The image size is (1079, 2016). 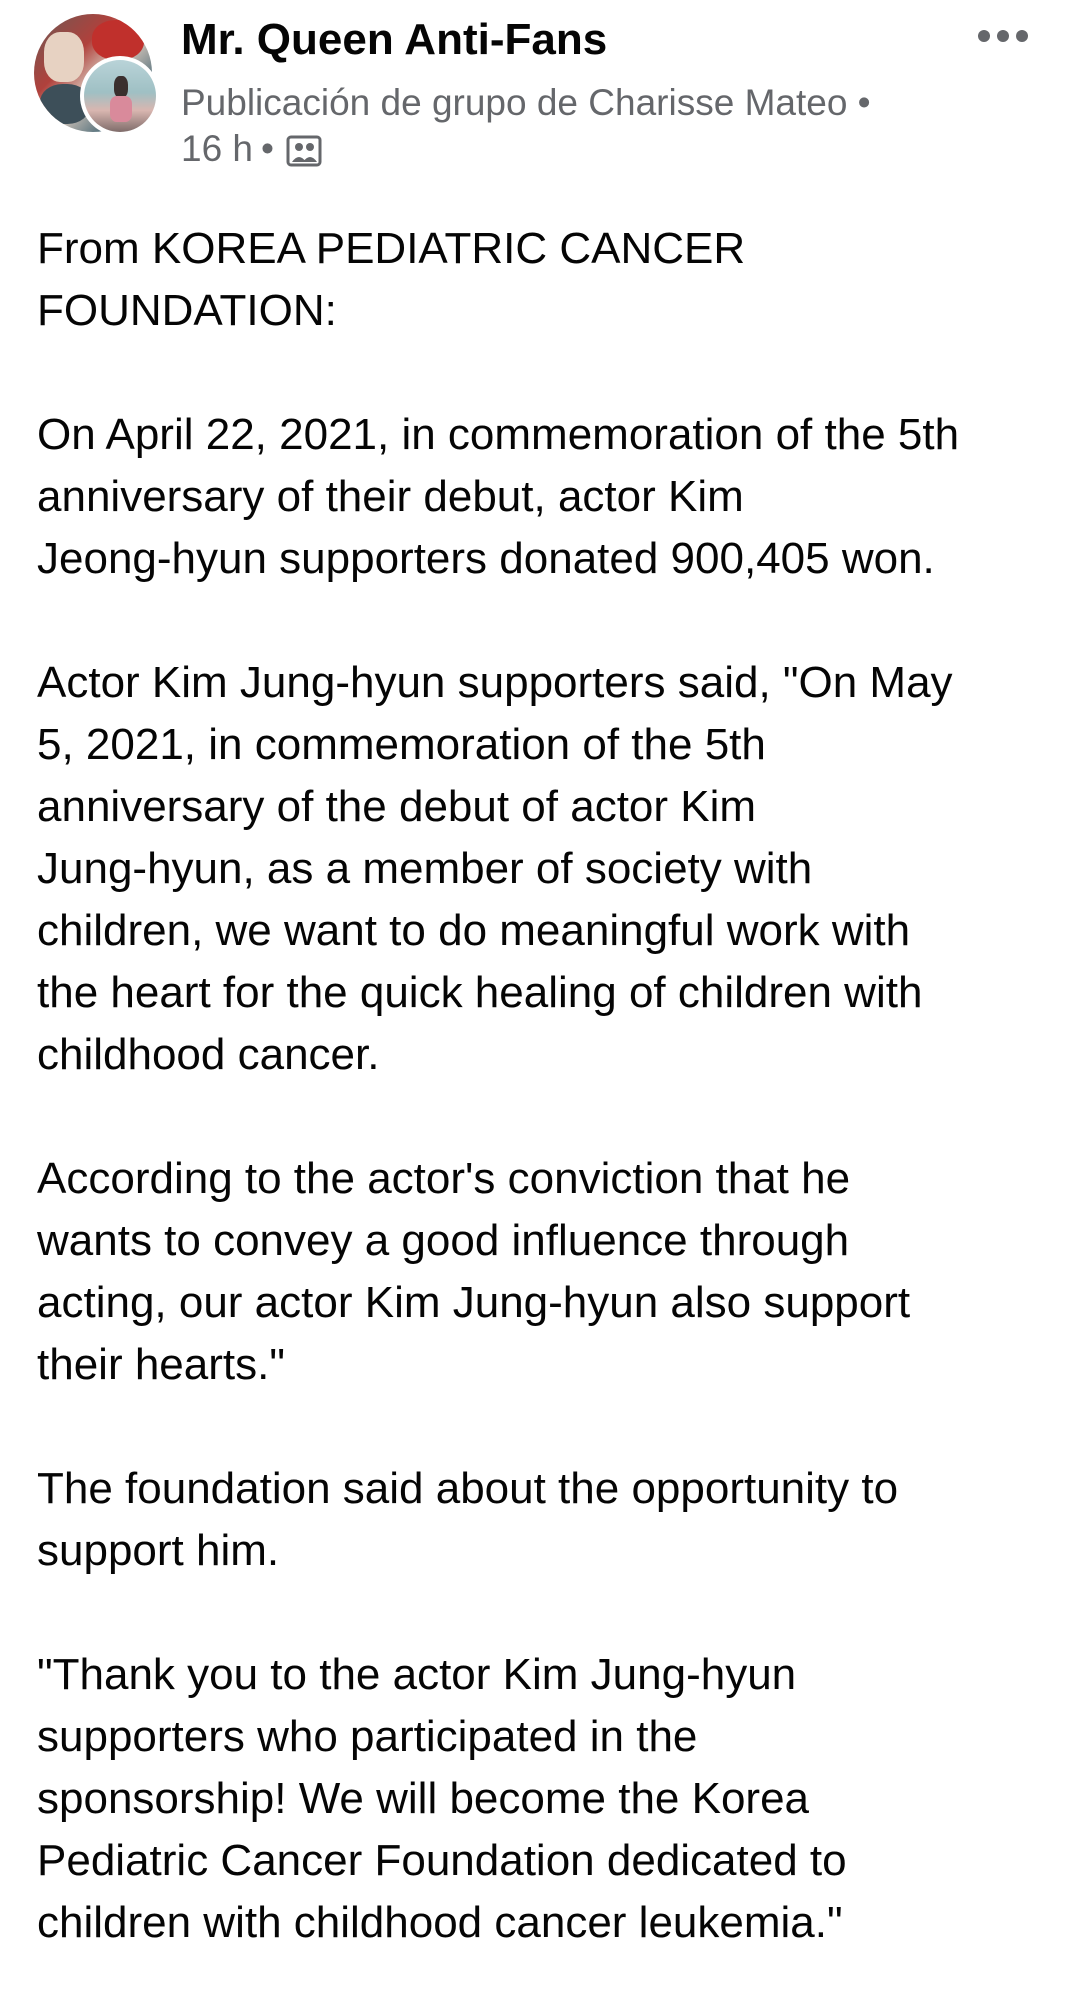 I want to click on post-time: 16 h, so click(x=217, y=149).